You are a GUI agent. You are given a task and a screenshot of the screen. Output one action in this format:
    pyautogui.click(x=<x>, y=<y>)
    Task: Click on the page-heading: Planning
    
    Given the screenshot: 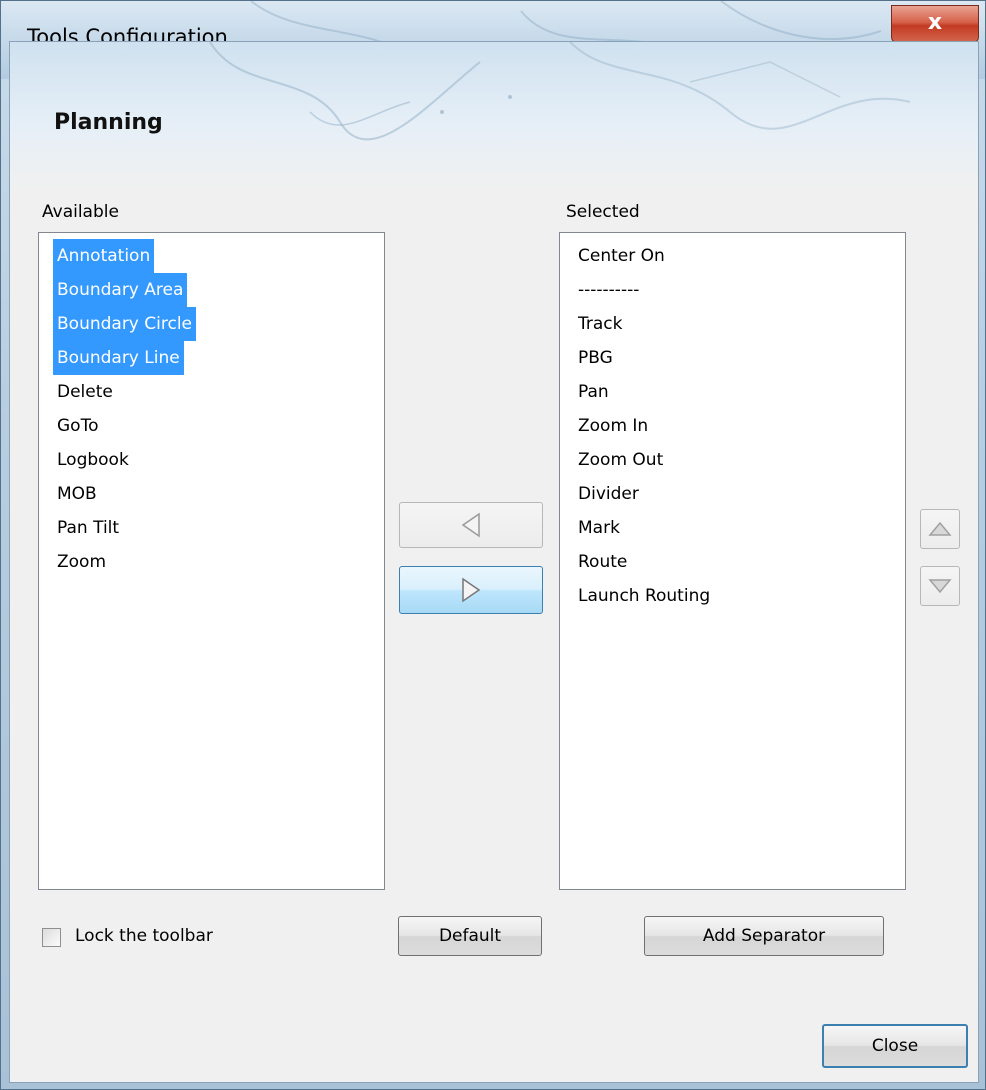 What is the action you would take?
    pyautogui.click(x=108, y=122)
    